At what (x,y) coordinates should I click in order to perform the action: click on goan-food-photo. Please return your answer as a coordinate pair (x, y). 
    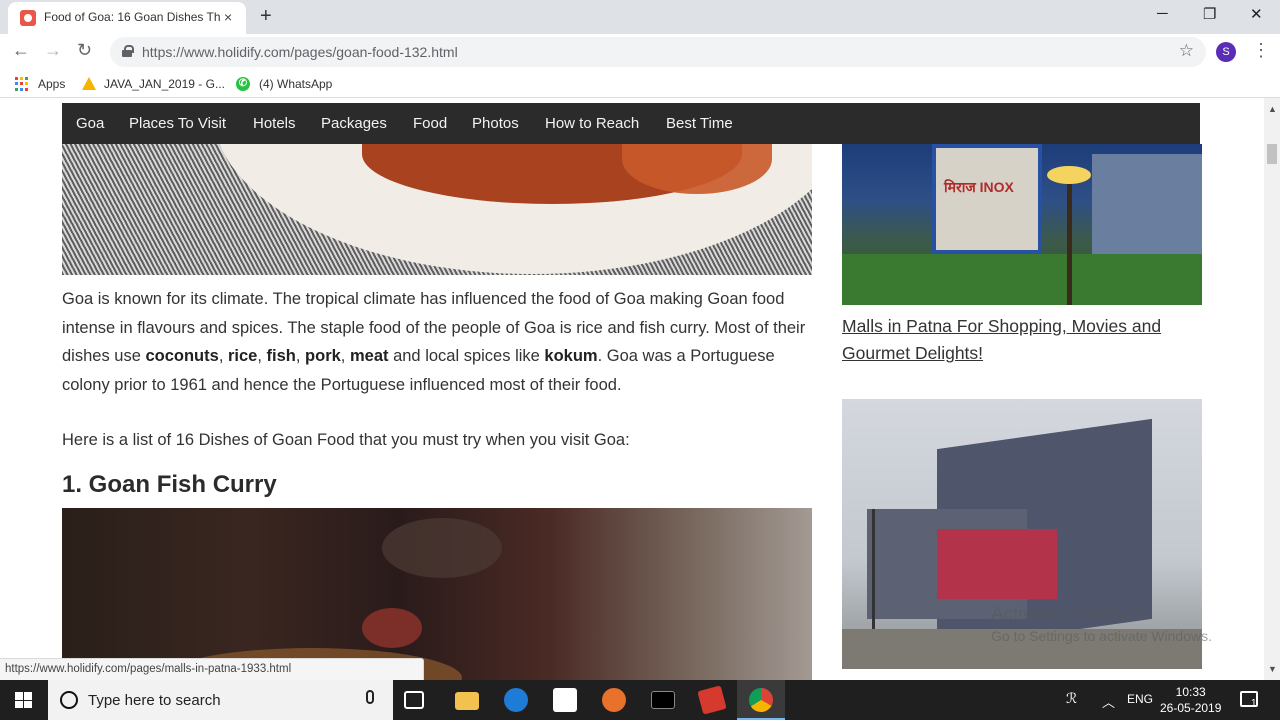
    Looking at the image, I should click on (437, 209).